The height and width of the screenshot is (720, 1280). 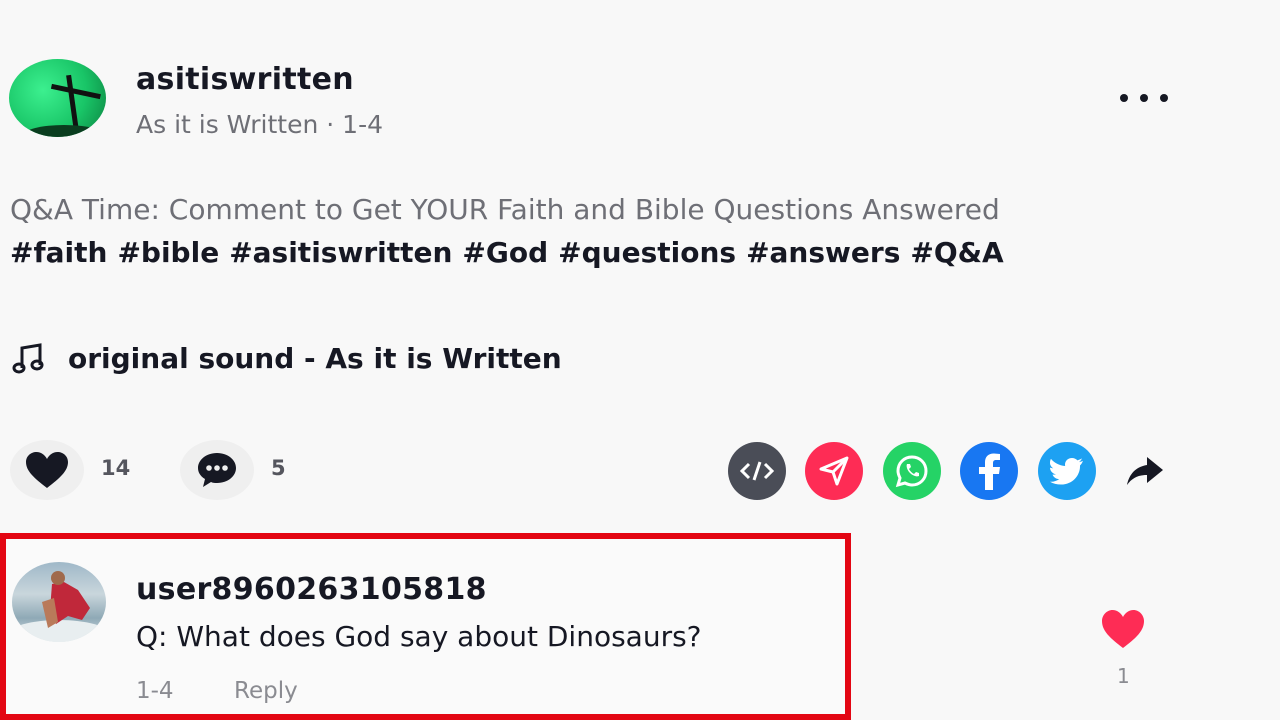 What do you see at coordinates (956, 252) in the screenshot?
I see `hashtag: #Q&A` at bounding box center [956, 252].